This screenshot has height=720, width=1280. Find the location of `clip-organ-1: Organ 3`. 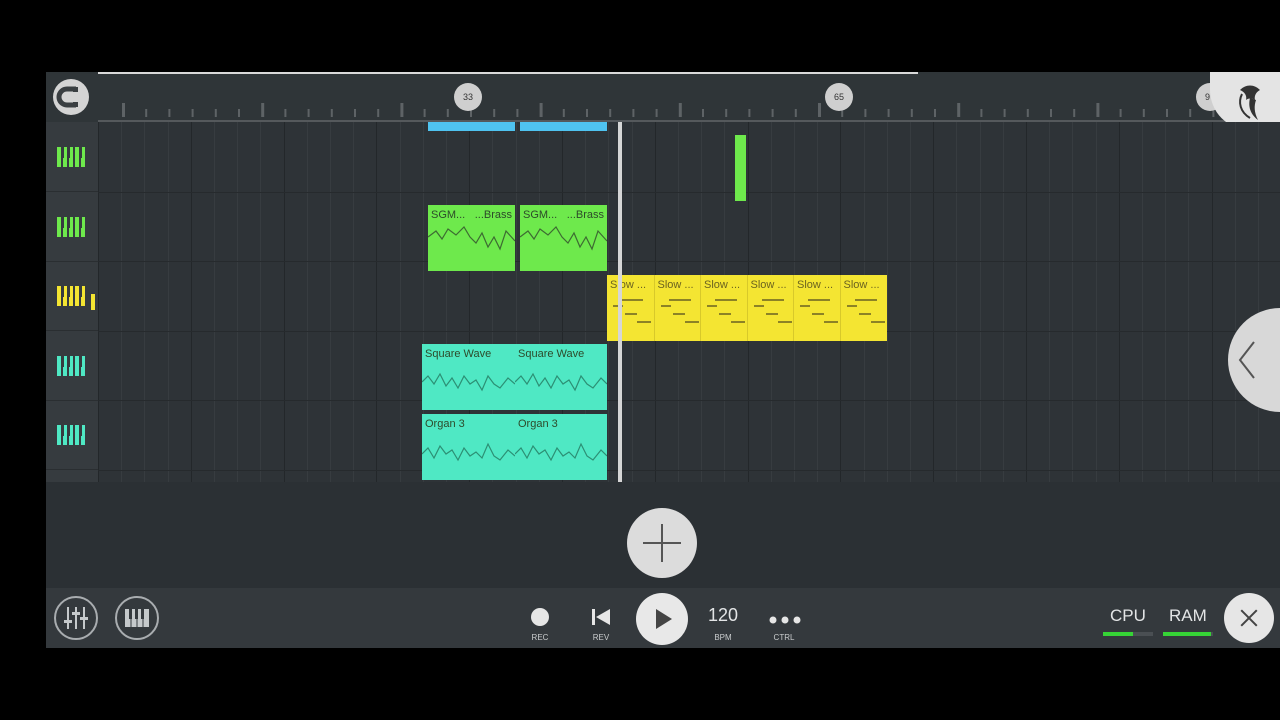

clip-organ-1: Organ 3 is located at coordinates (468, 447).